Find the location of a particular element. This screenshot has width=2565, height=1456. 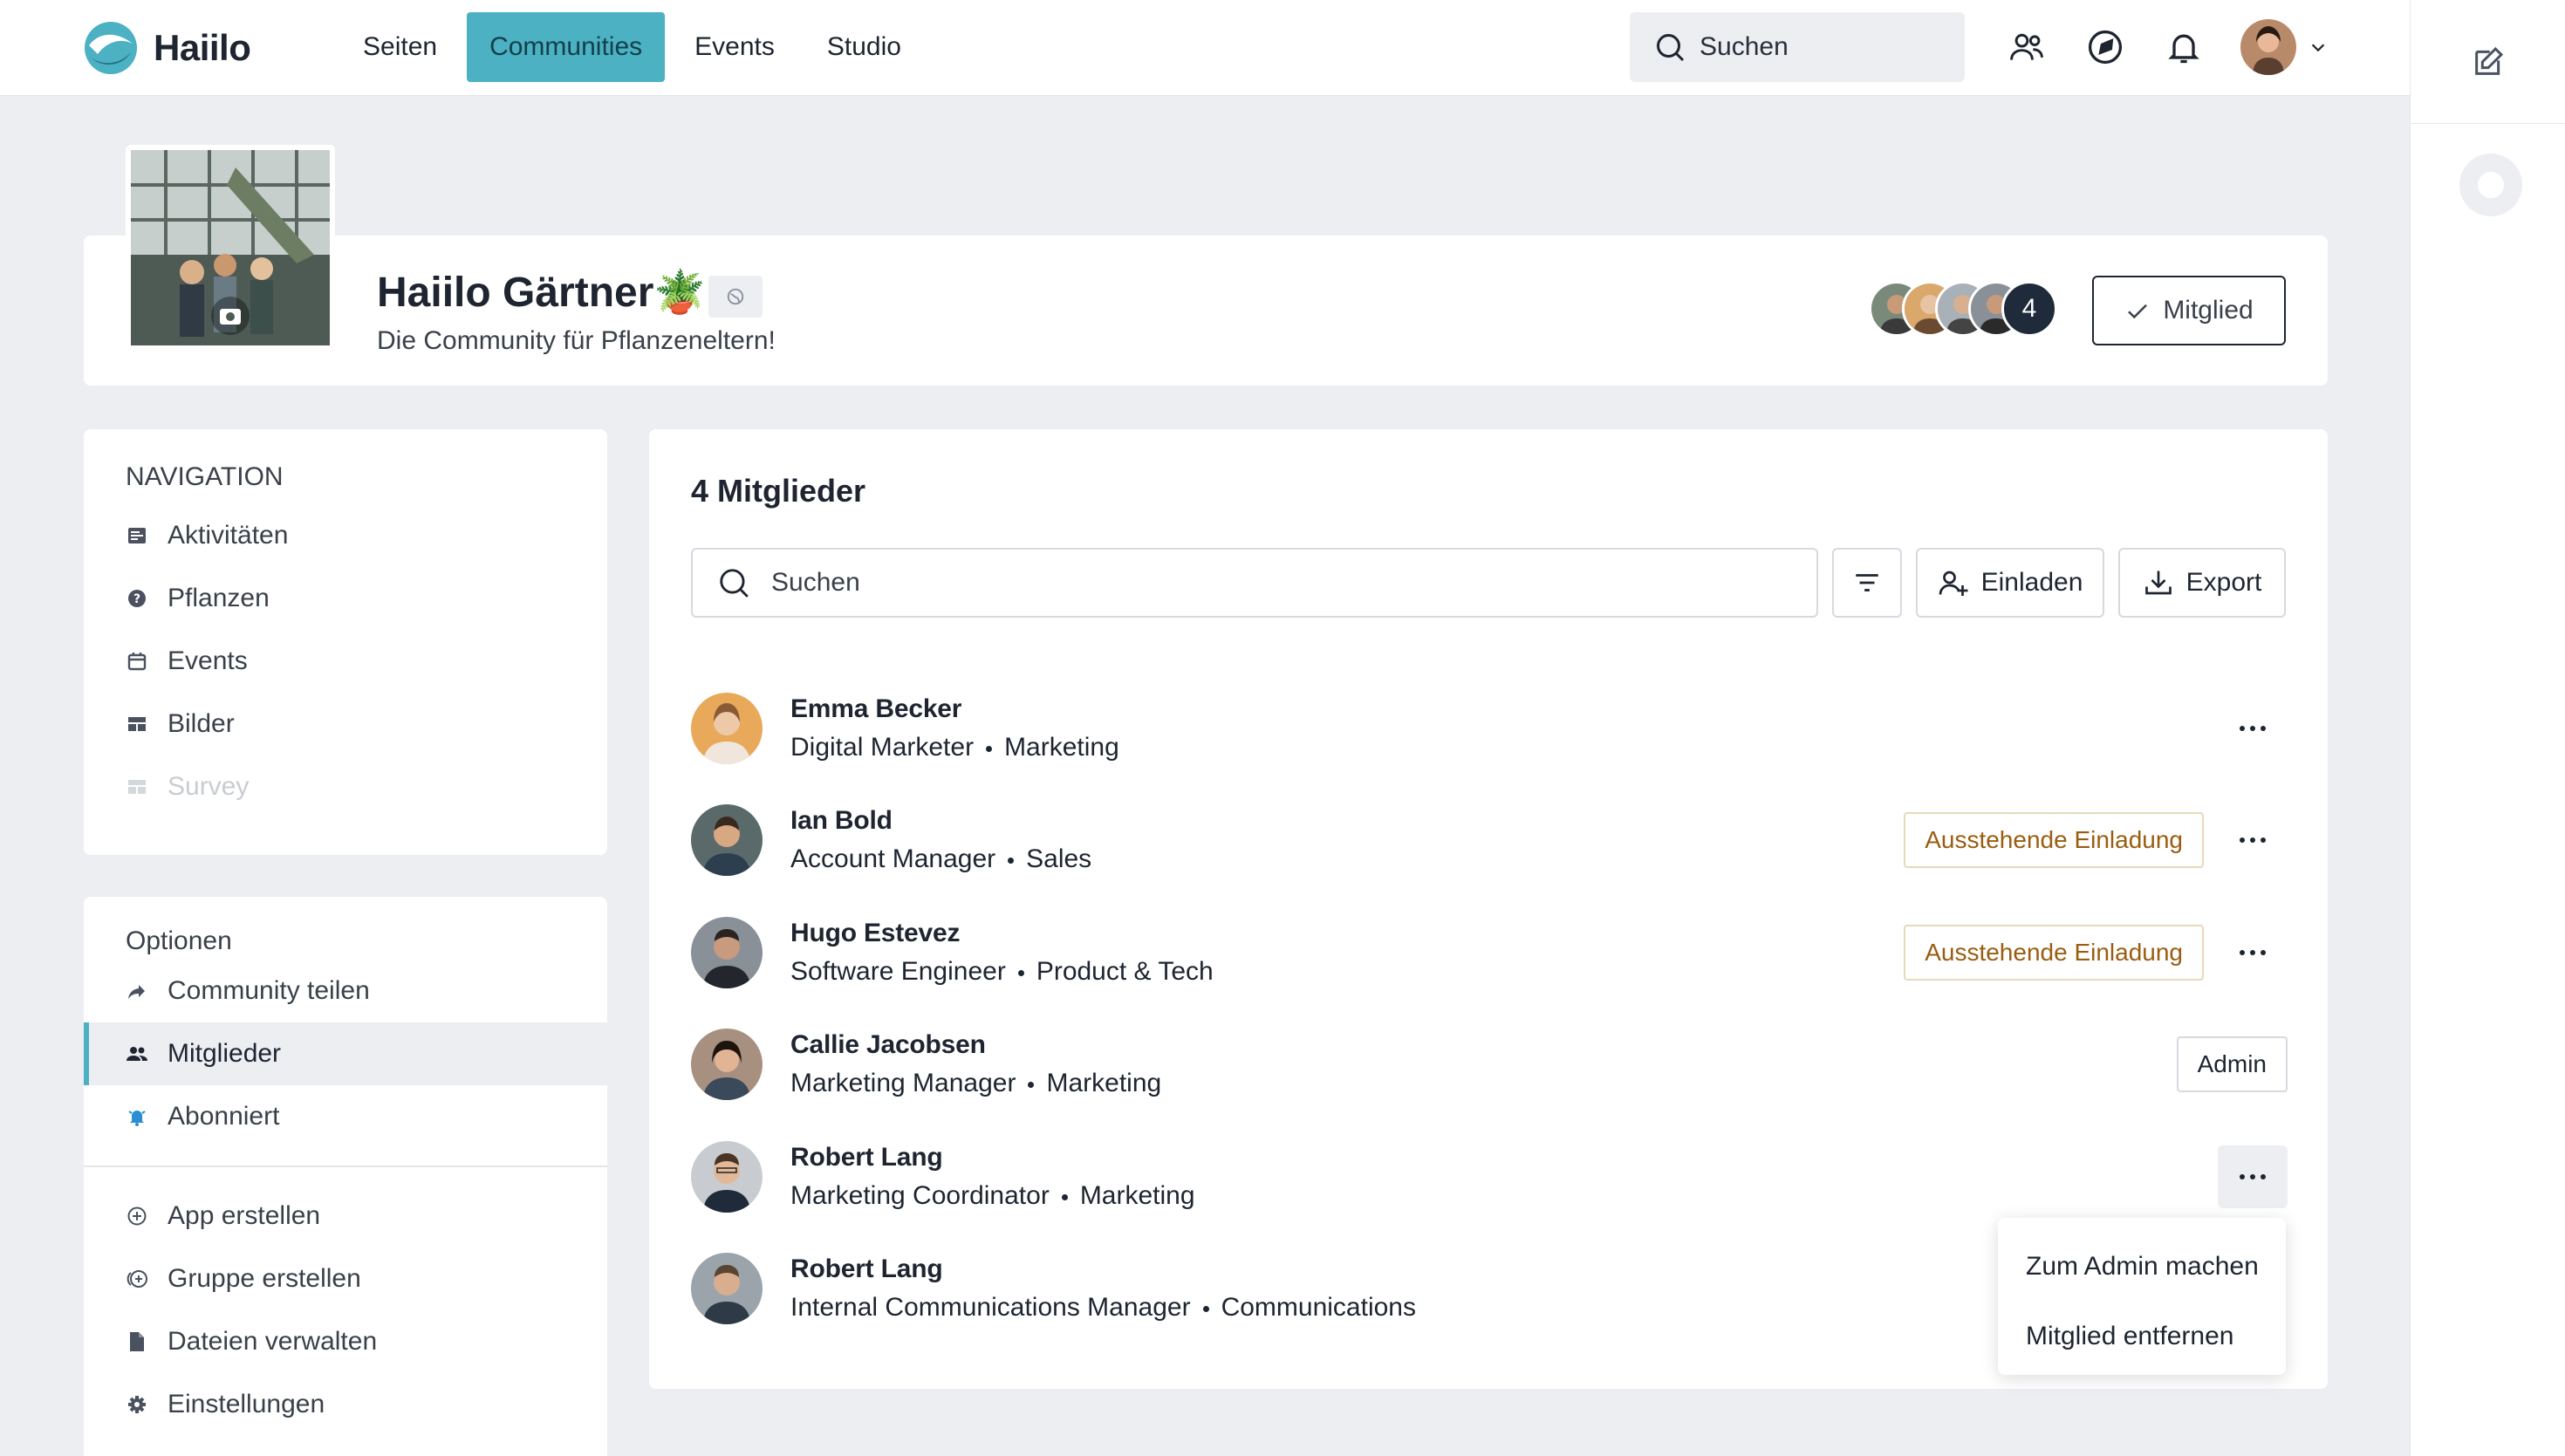

navigation-heading: NAVIGATION is located at coordinates (205, 476).